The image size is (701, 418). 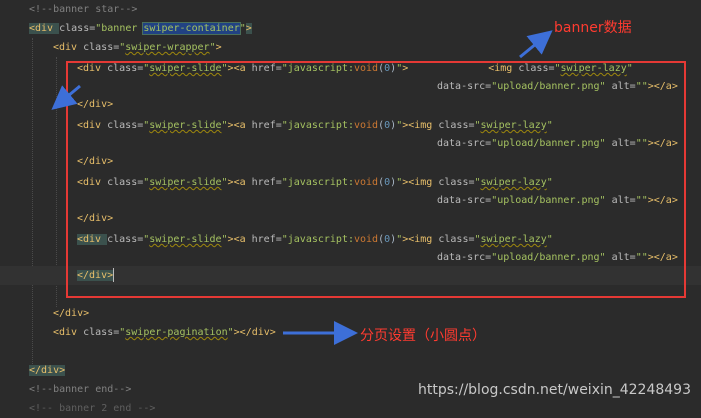 I want to click on arrow-to-banner-note, so click(x=536, y=44).